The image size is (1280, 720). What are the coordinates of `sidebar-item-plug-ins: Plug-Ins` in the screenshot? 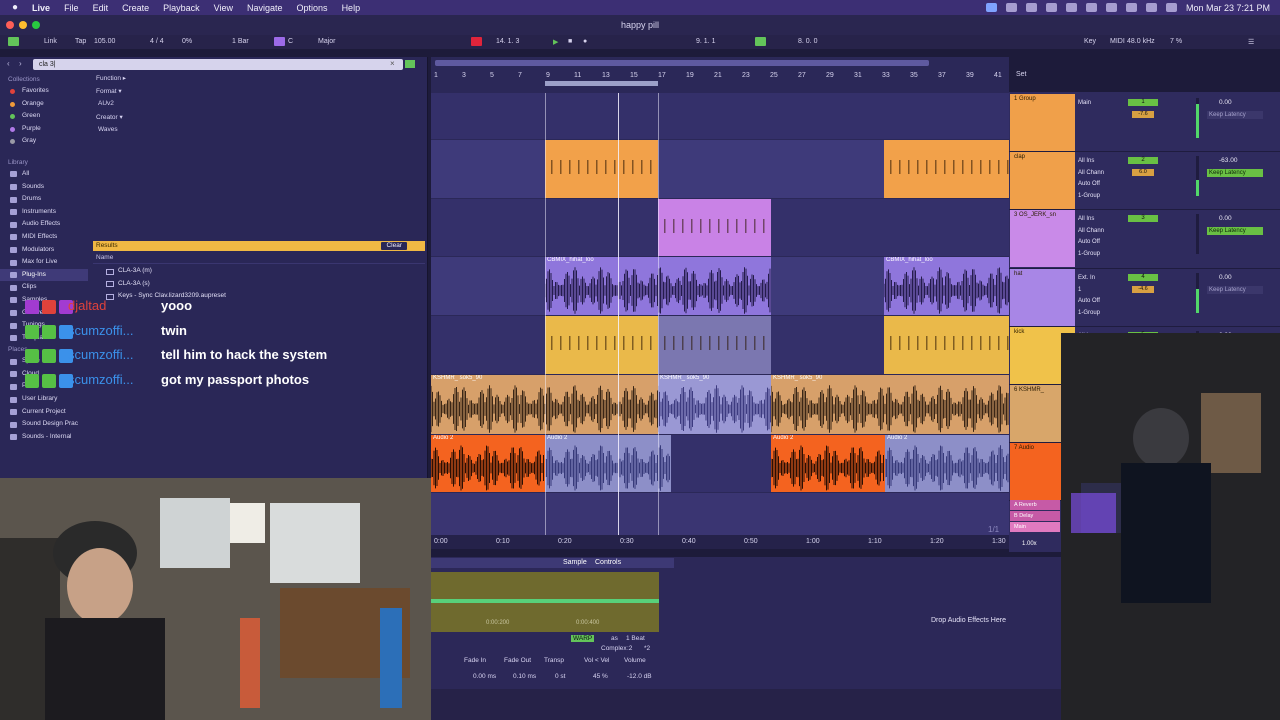 It's located at (44, 275).